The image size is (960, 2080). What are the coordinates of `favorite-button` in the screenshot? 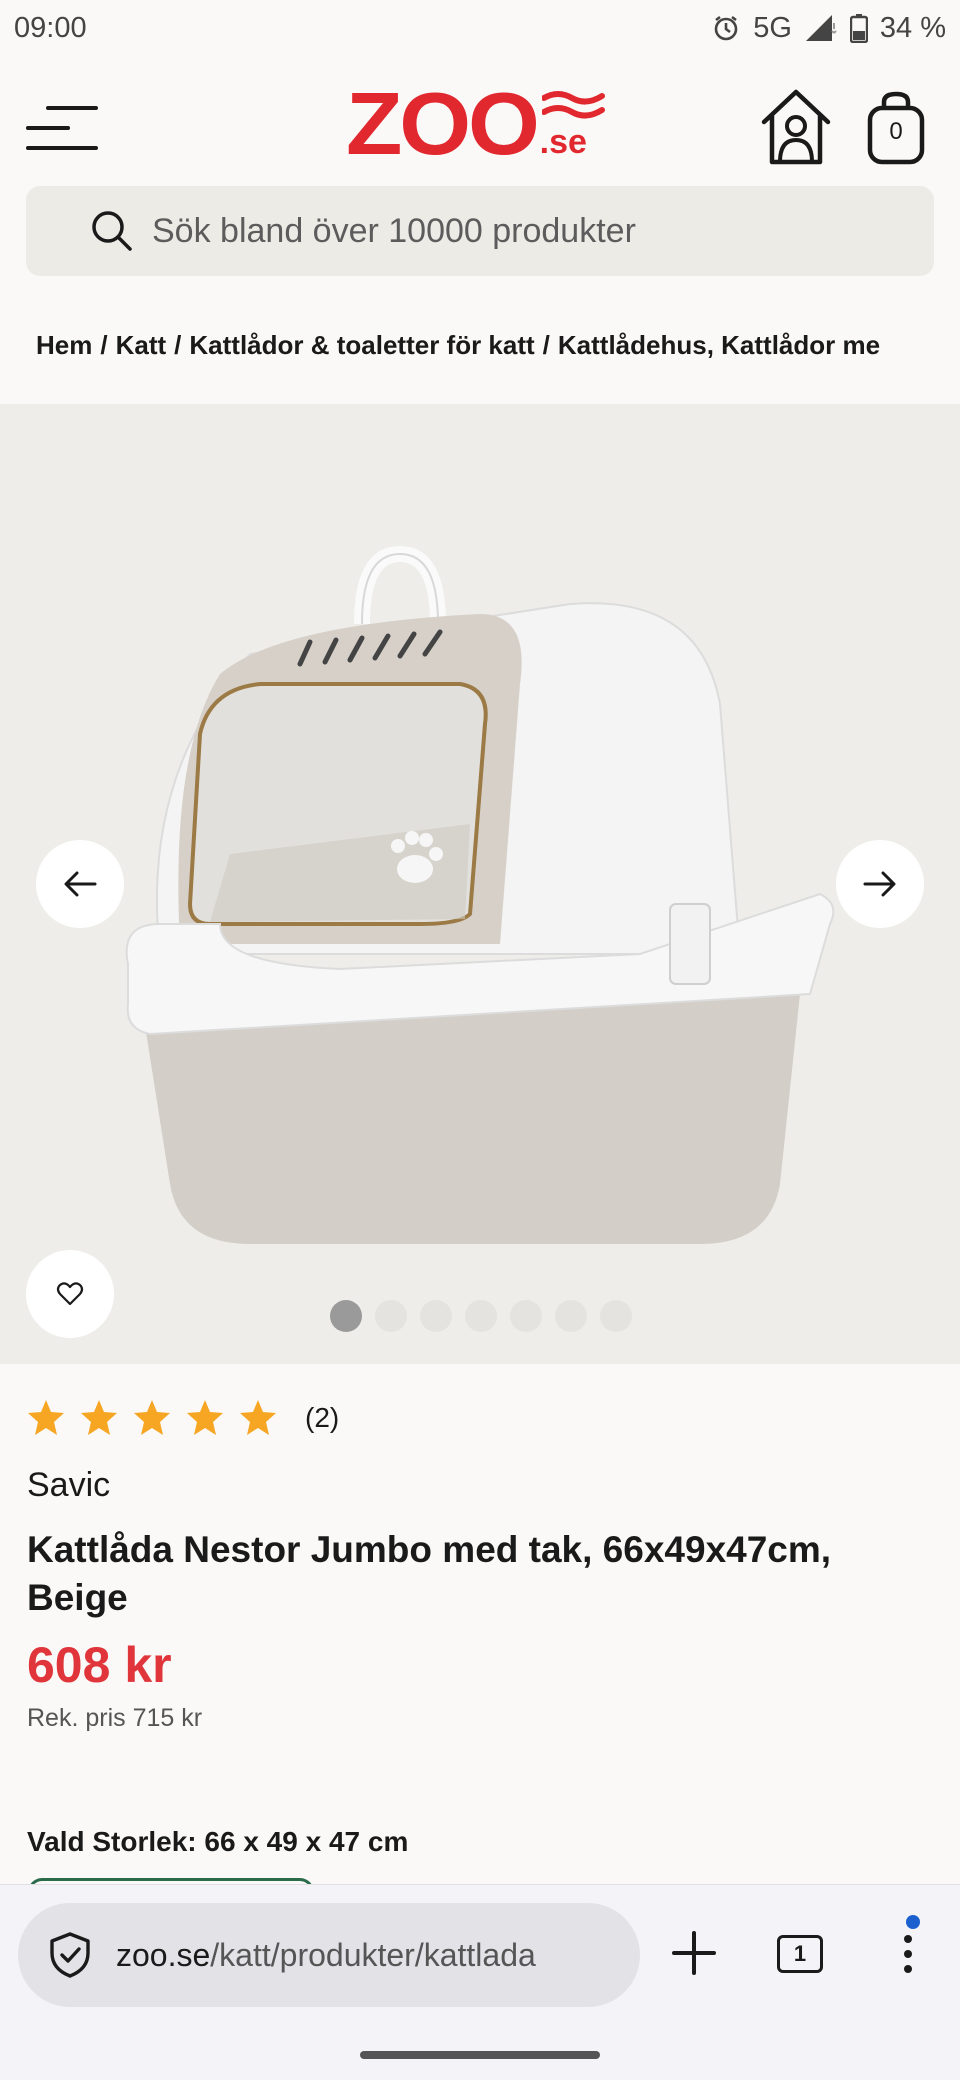 It's located at (70, 1294).